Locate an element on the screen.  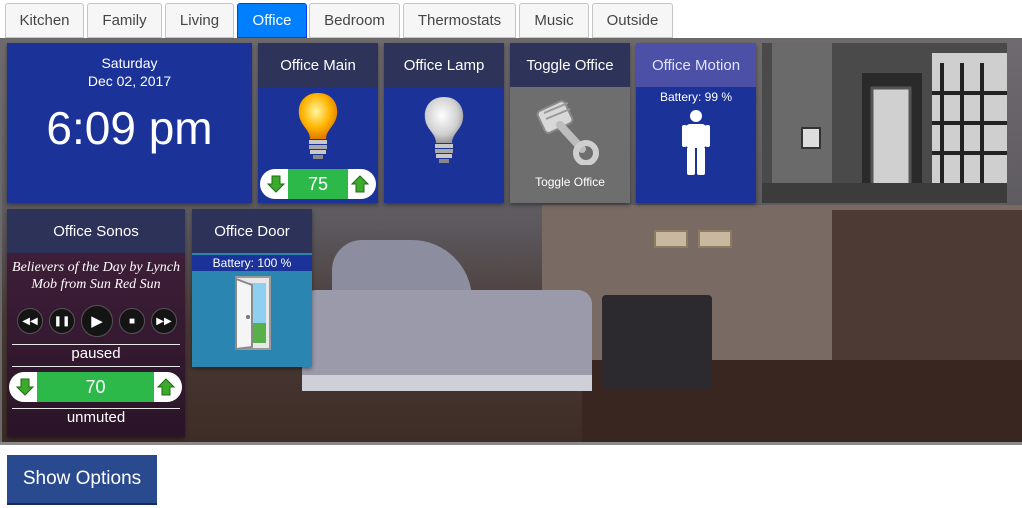
toggle-body: Toggle Office is located at coordinates (570, 145).